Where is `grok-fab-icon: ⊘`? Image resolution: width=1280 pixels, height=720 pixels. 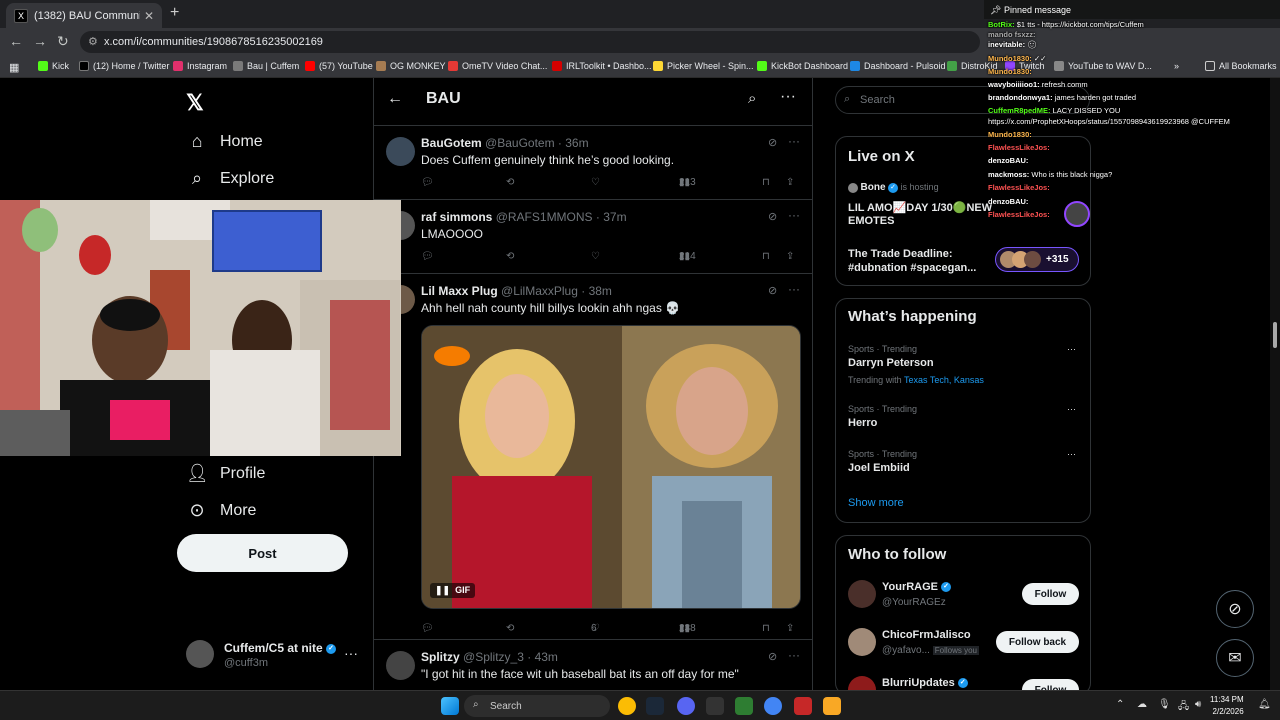 grok-fab-icon: ⊘ is located at coordinates (1235, 609).